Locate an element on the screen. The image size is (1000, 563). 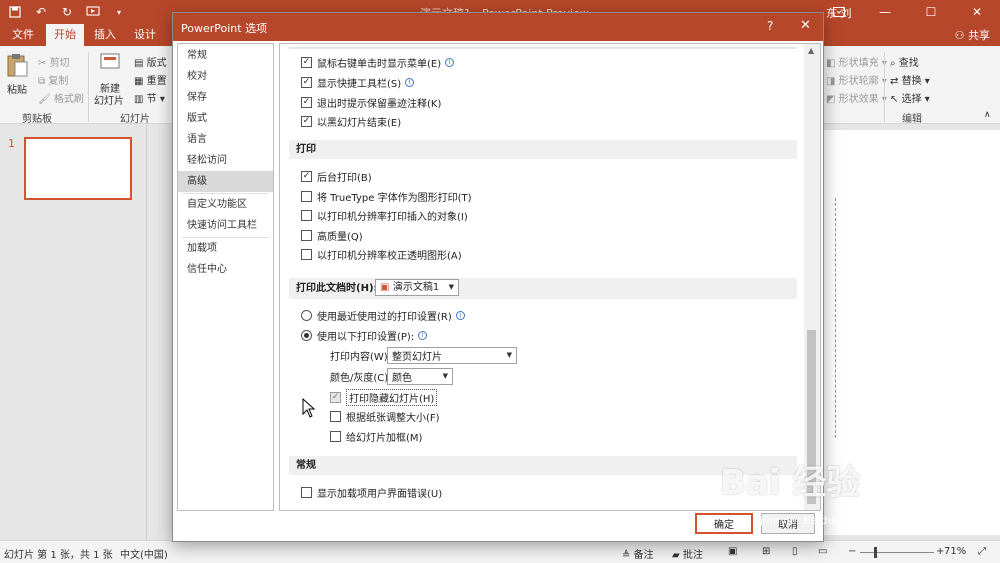
shape-fill-button: ◧ 形状填充 ▾ is located at coordinates (856, 61).